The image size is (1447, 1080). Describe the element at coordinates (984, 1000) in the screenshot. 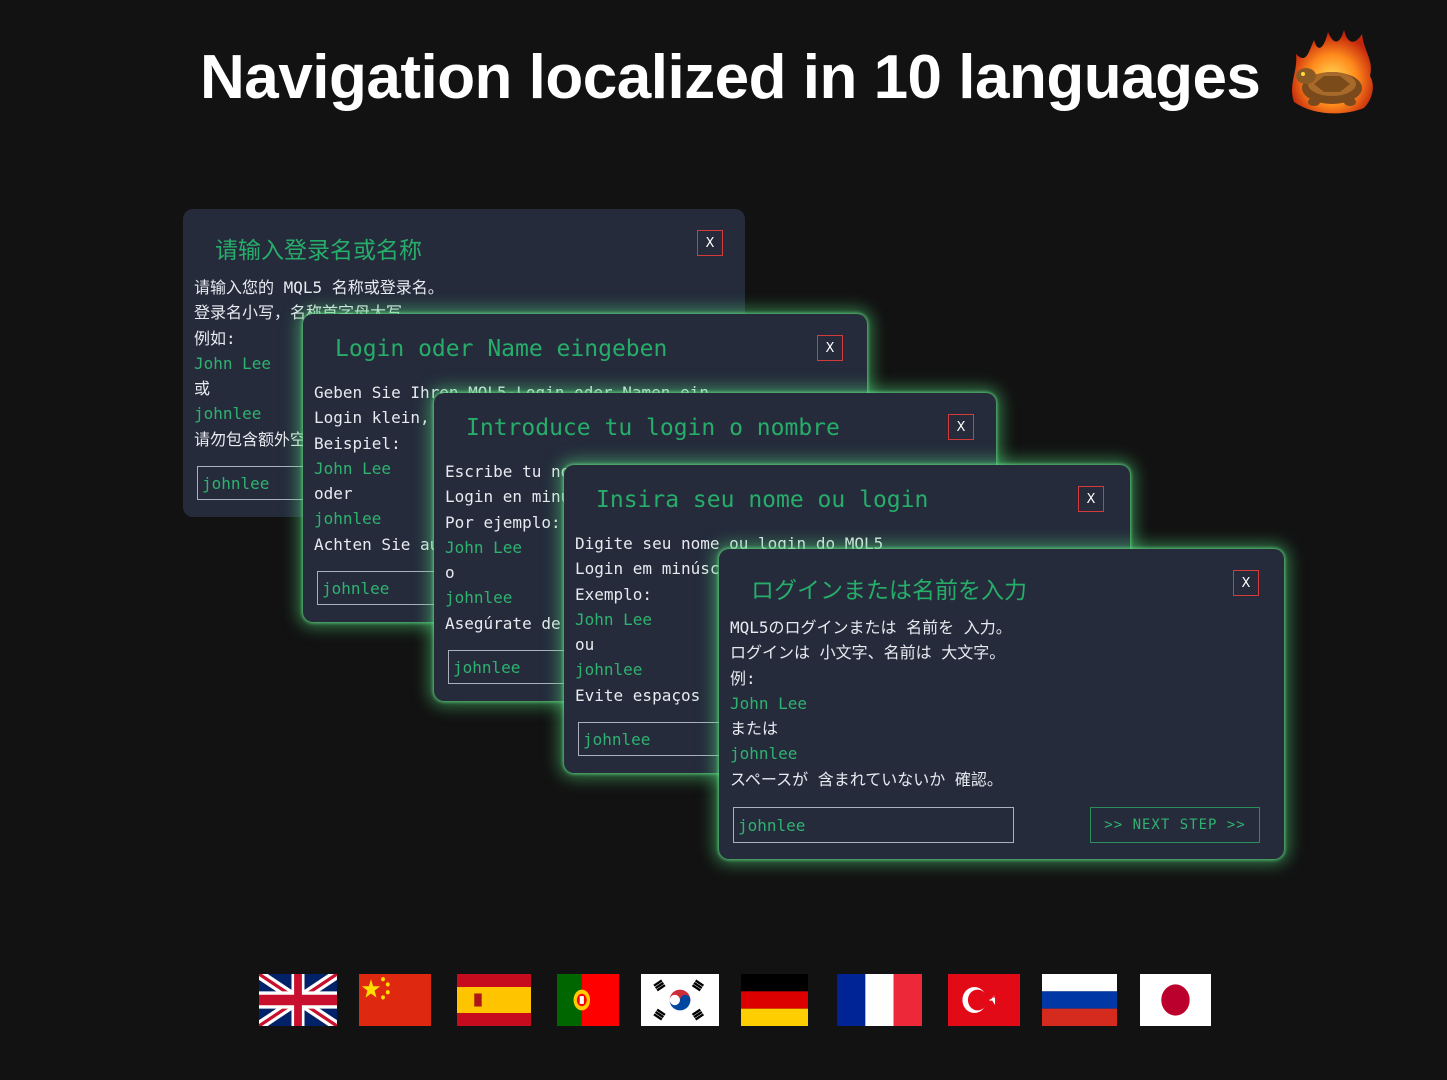

I see `turkey-flag` at that location.